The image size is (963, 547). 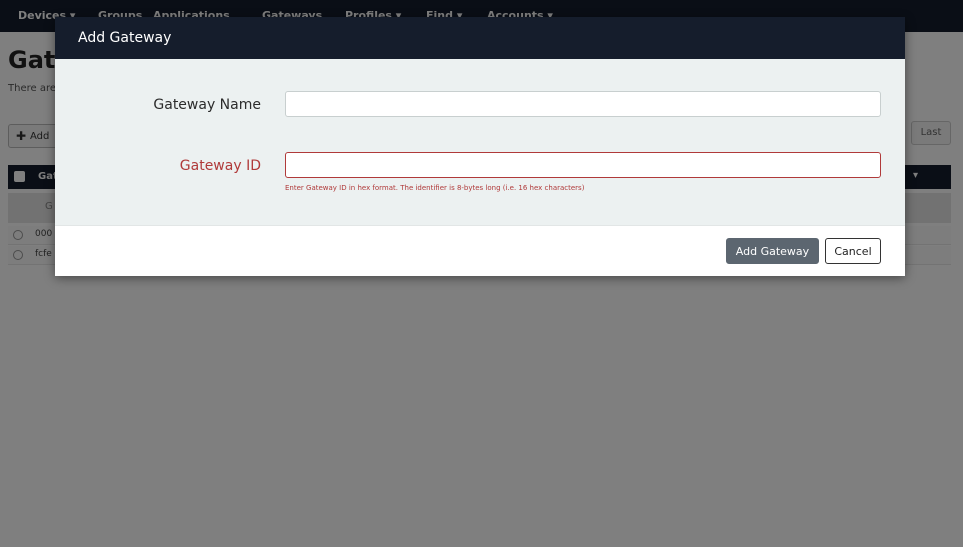 I want to click on gateway-name-input, so click(x=583, y=104).